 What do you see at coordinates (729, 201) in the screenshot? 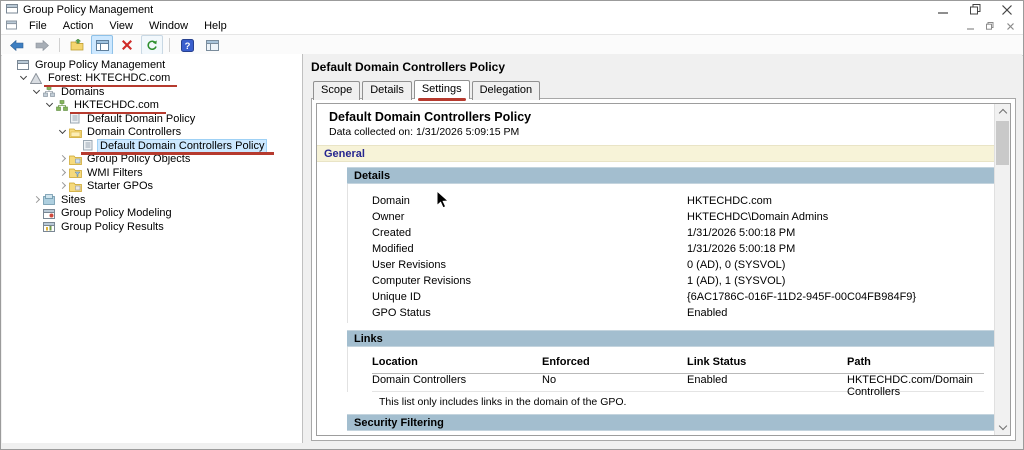
I see `detail-value: HKTECHDC.com` at bounding box center [729, 201].